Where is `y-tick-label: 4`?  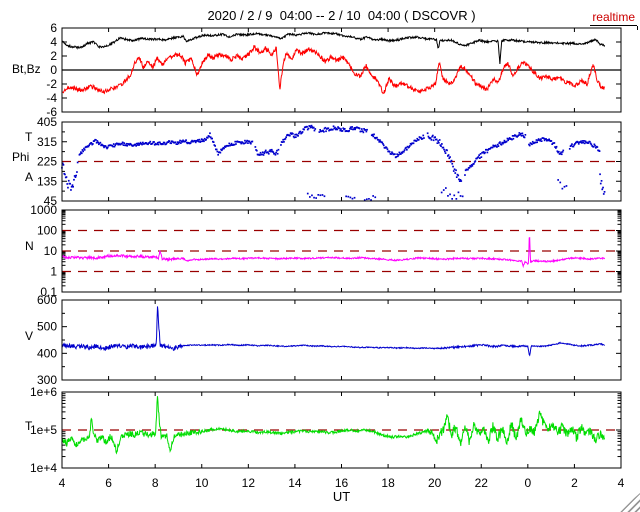 y-tick-label: 4 is located at coordinates (53, 42).